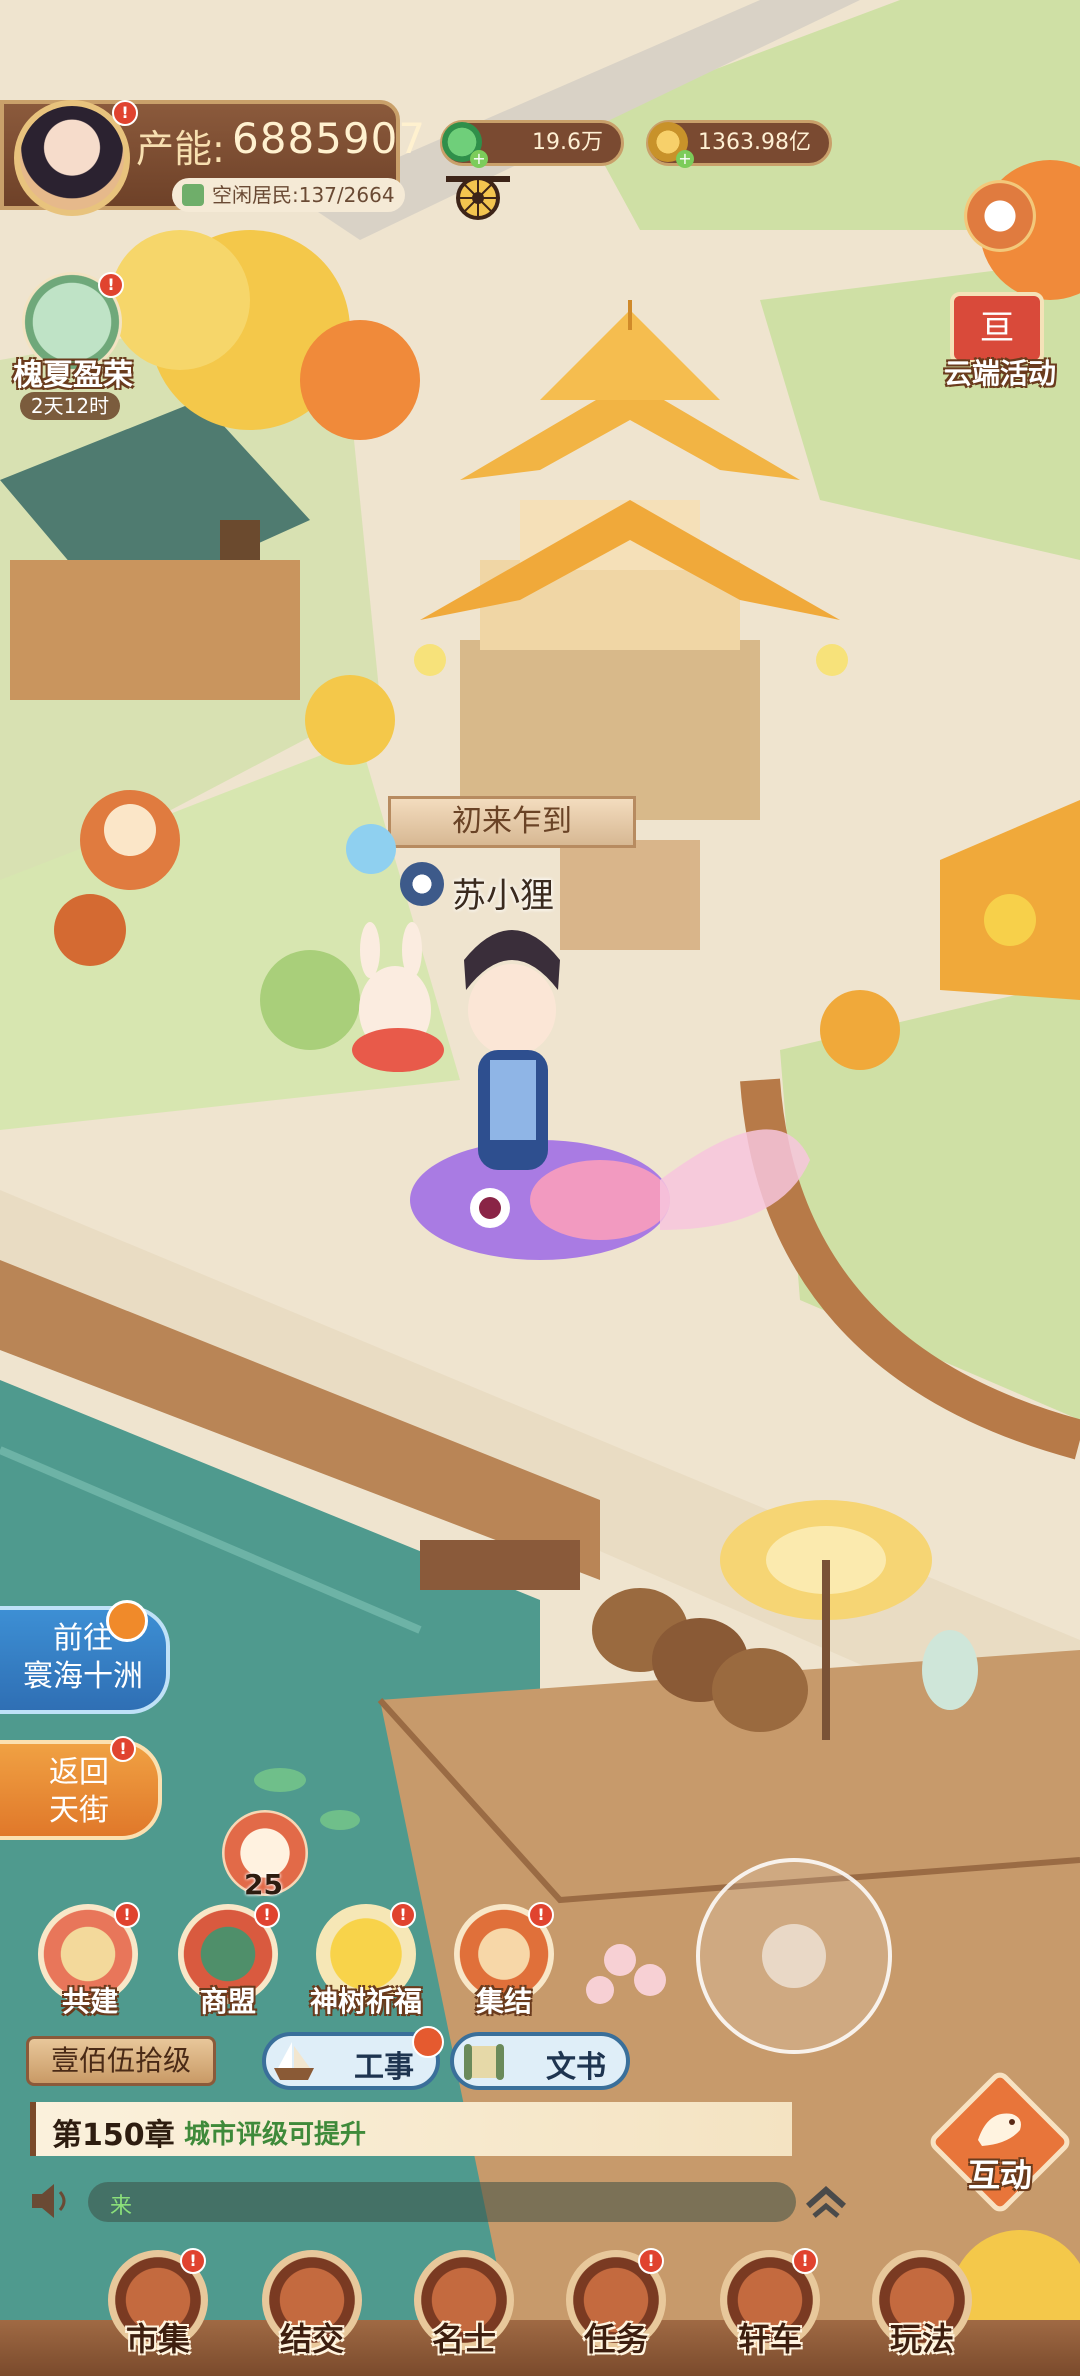  Describe the element at coordinates (121, 2206) in the screenshot. I see `chat-text: 来` at that location.